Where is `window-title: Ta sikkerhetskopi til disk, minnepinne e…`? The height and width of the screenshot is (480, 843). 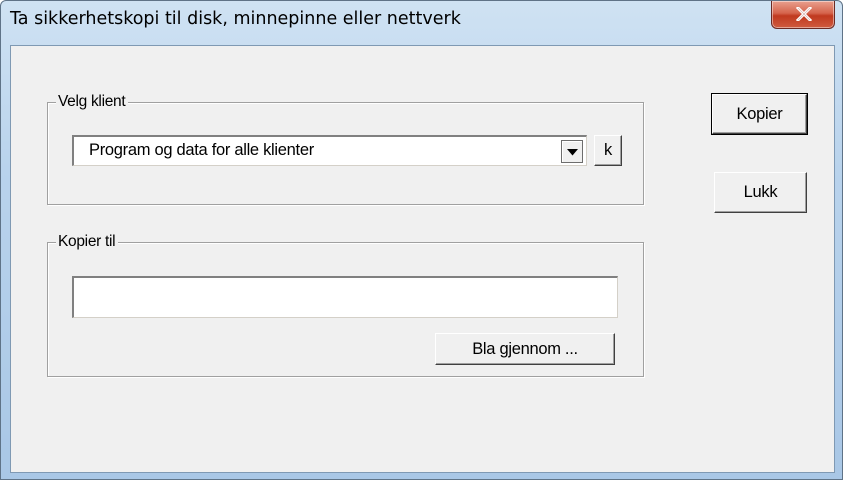 window-title: Ta sikkerhetskopi til disk, minnepinne e… is located at coordinates (235, 19).